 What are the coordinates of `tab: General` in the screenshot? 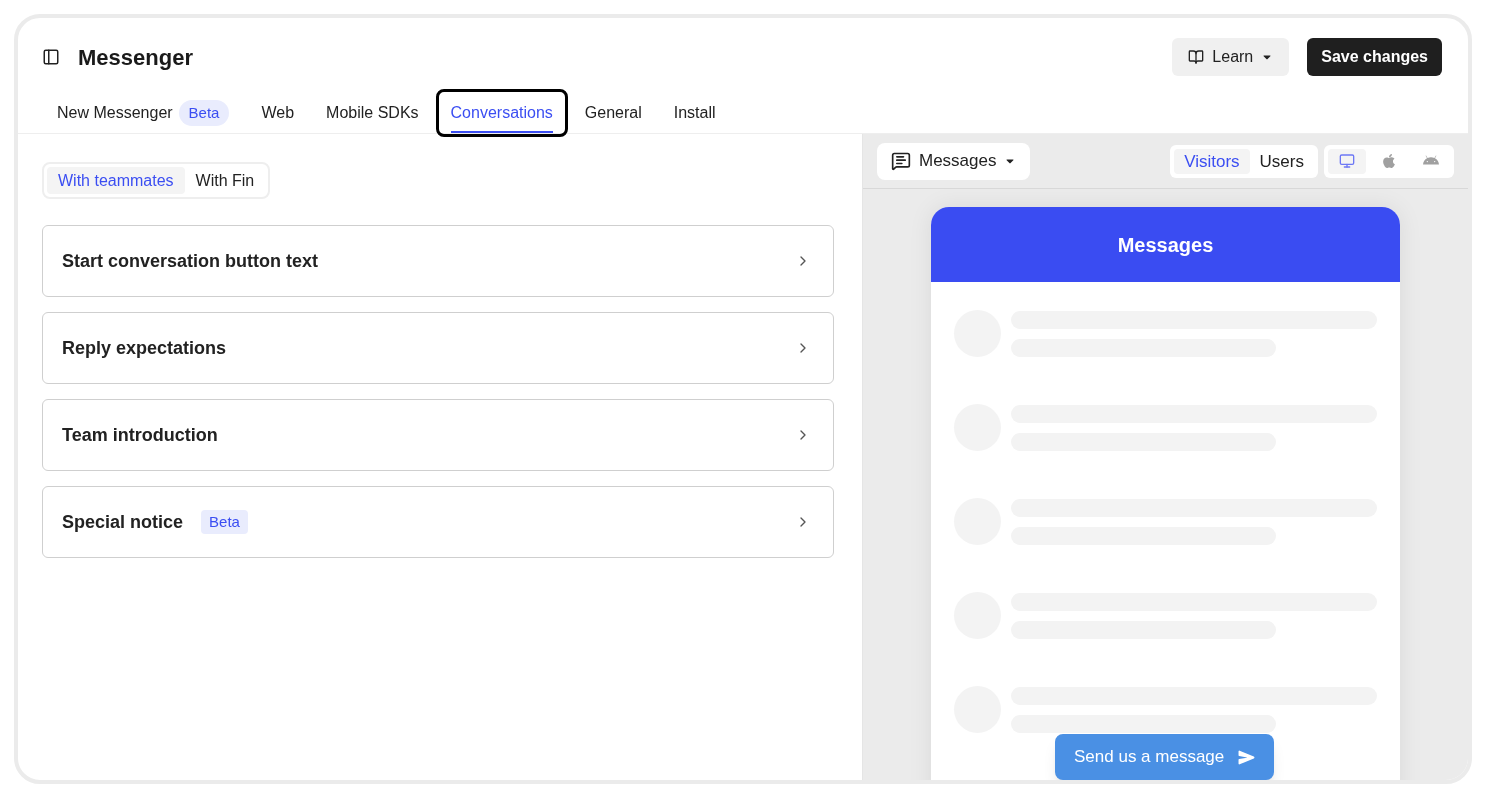 It's located at (613, 113).